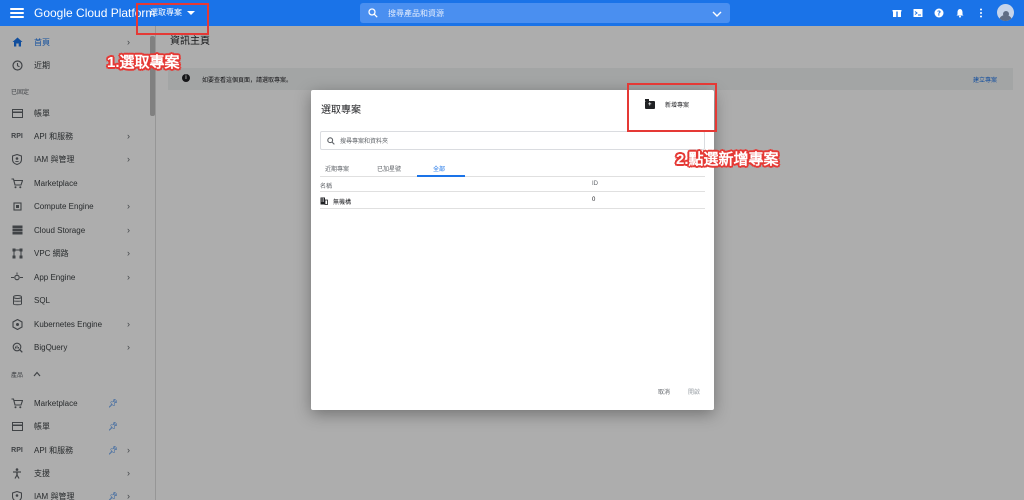  I want to click on open-button: 開啟, so click(694, 391).